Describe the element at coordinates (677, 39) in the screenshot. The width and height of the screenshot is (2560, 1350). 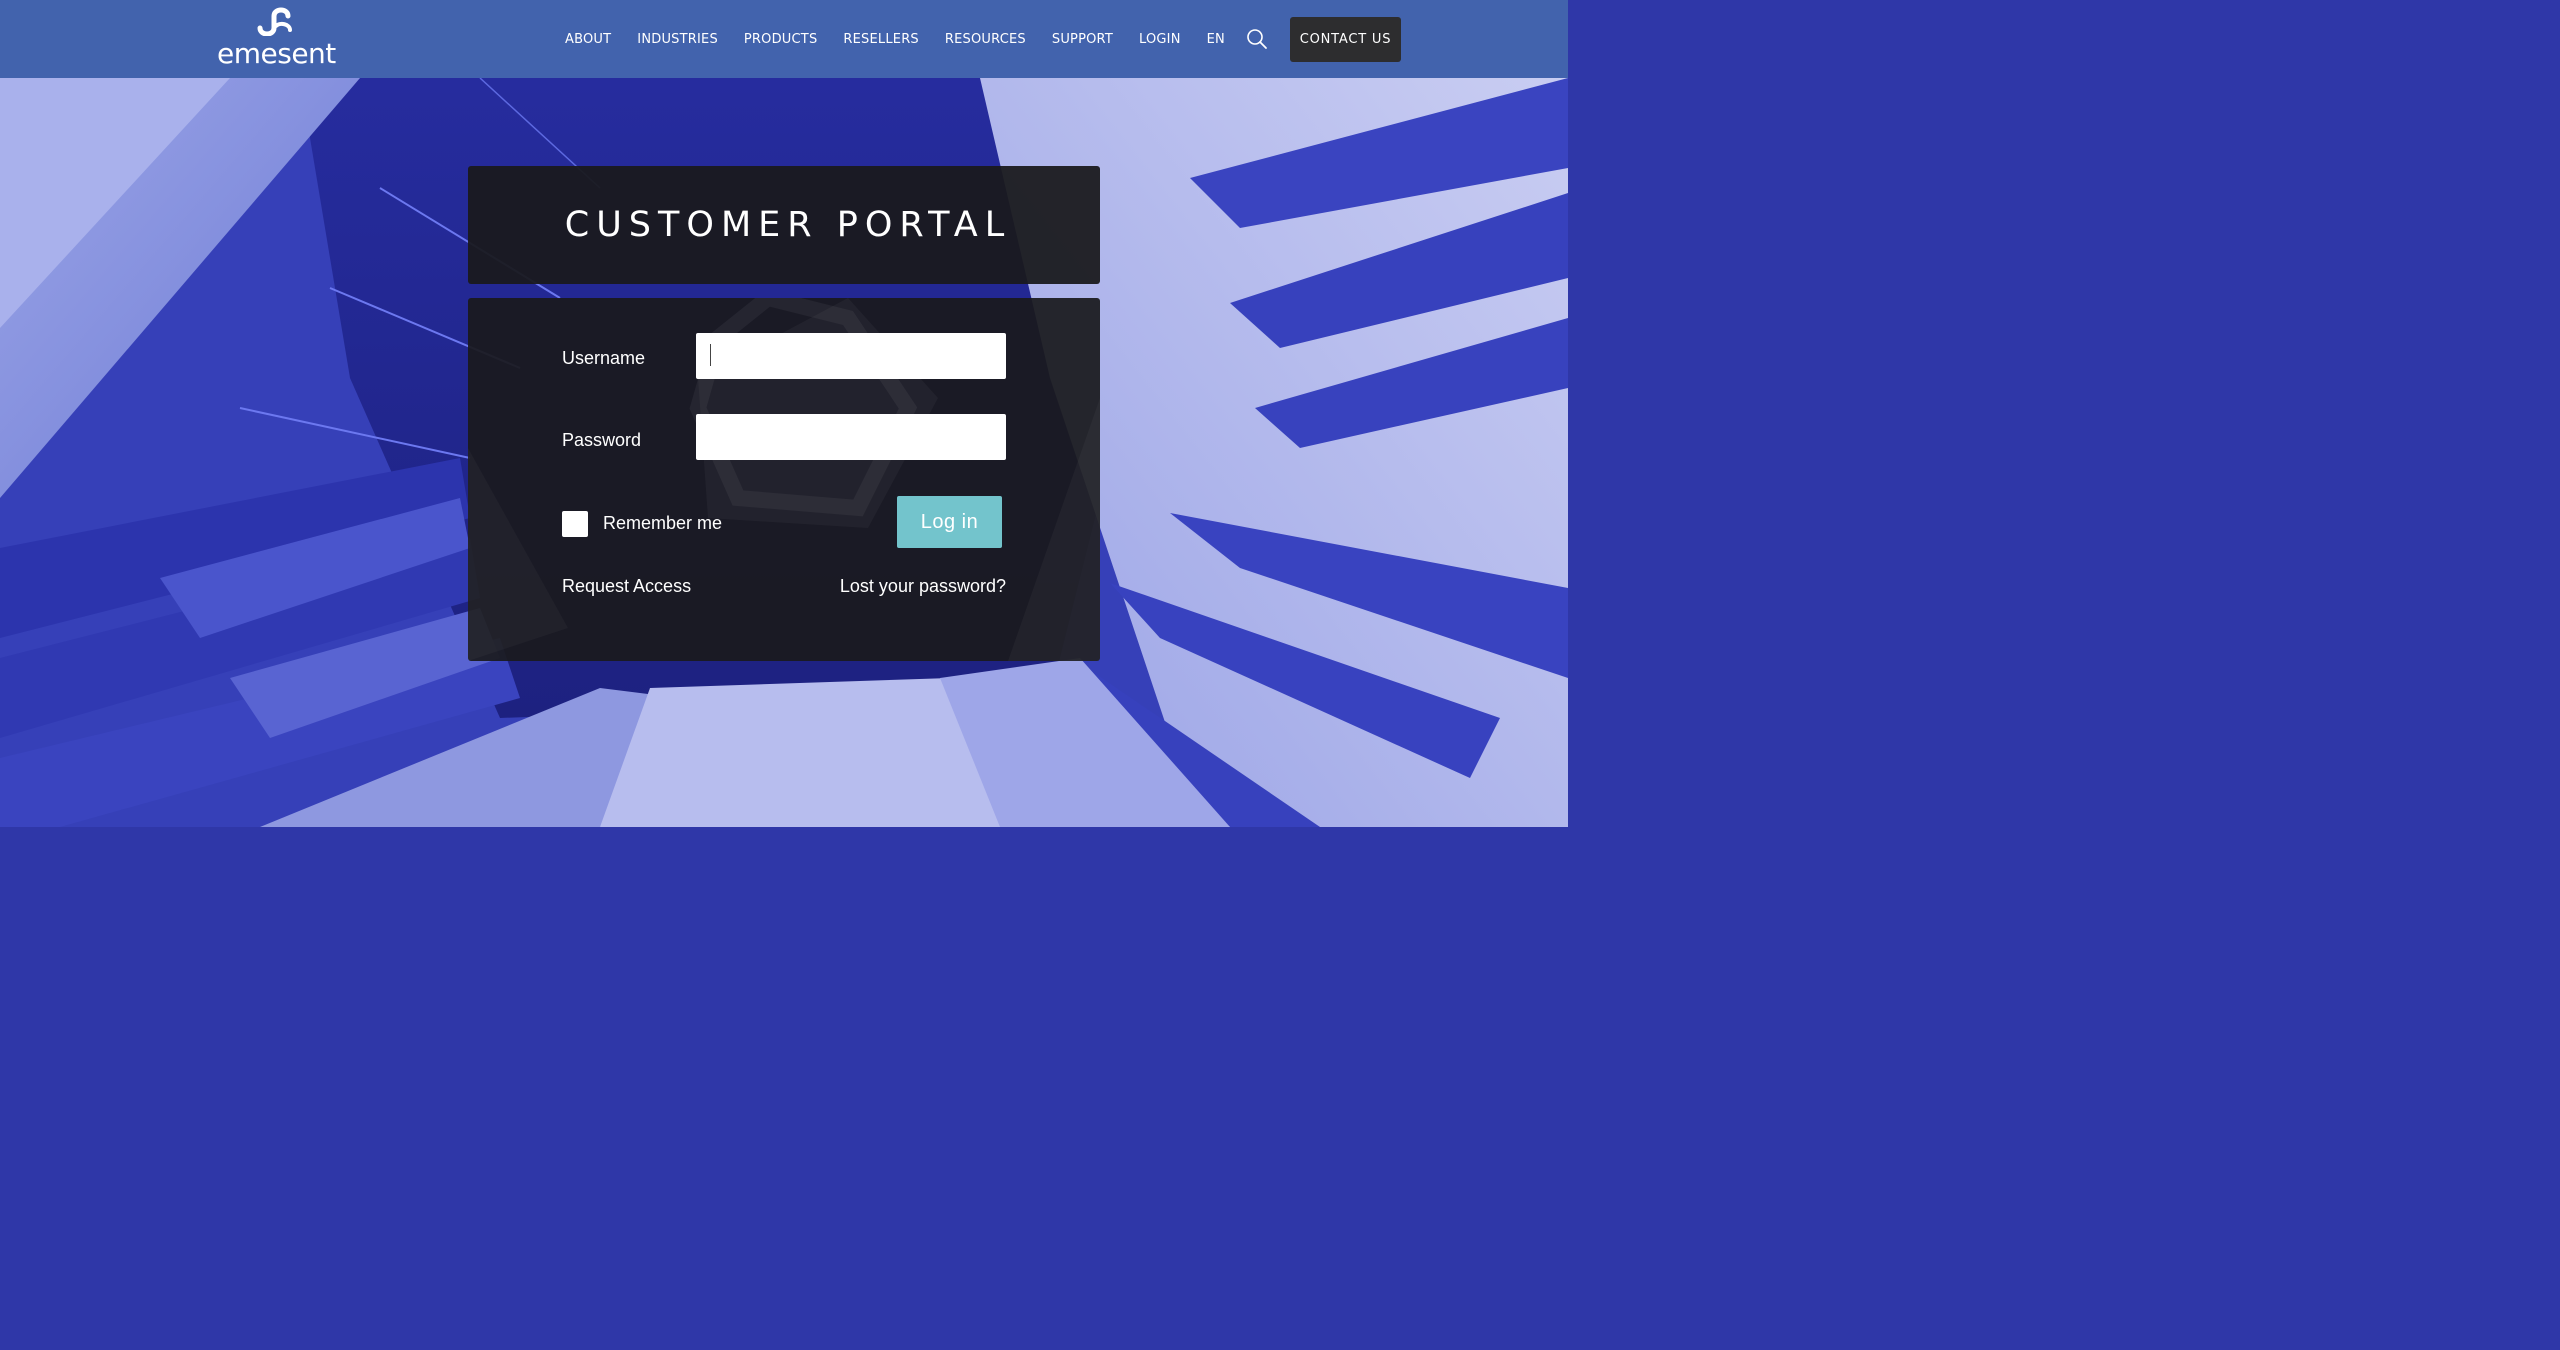
I see `nav-industries: INDUSTRIES` at that location.